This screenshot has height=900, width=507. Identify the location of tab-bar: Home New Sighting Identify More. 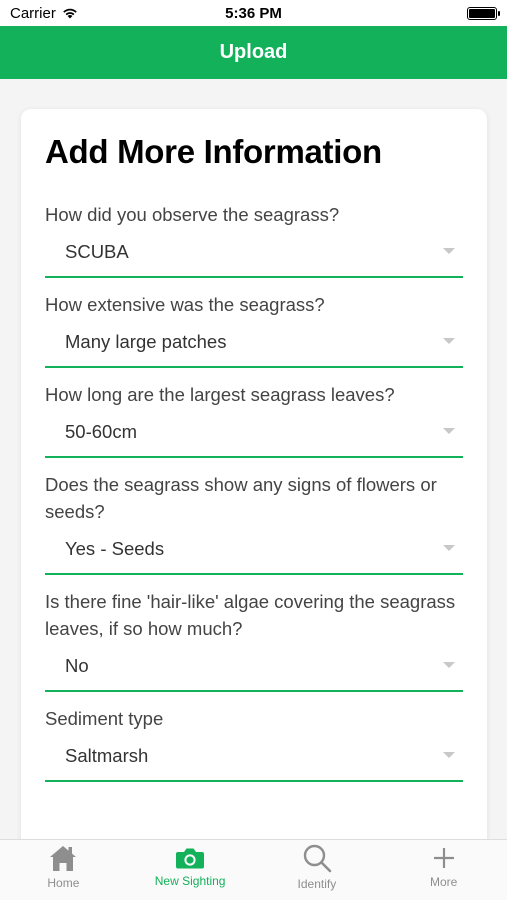
(253, 869).